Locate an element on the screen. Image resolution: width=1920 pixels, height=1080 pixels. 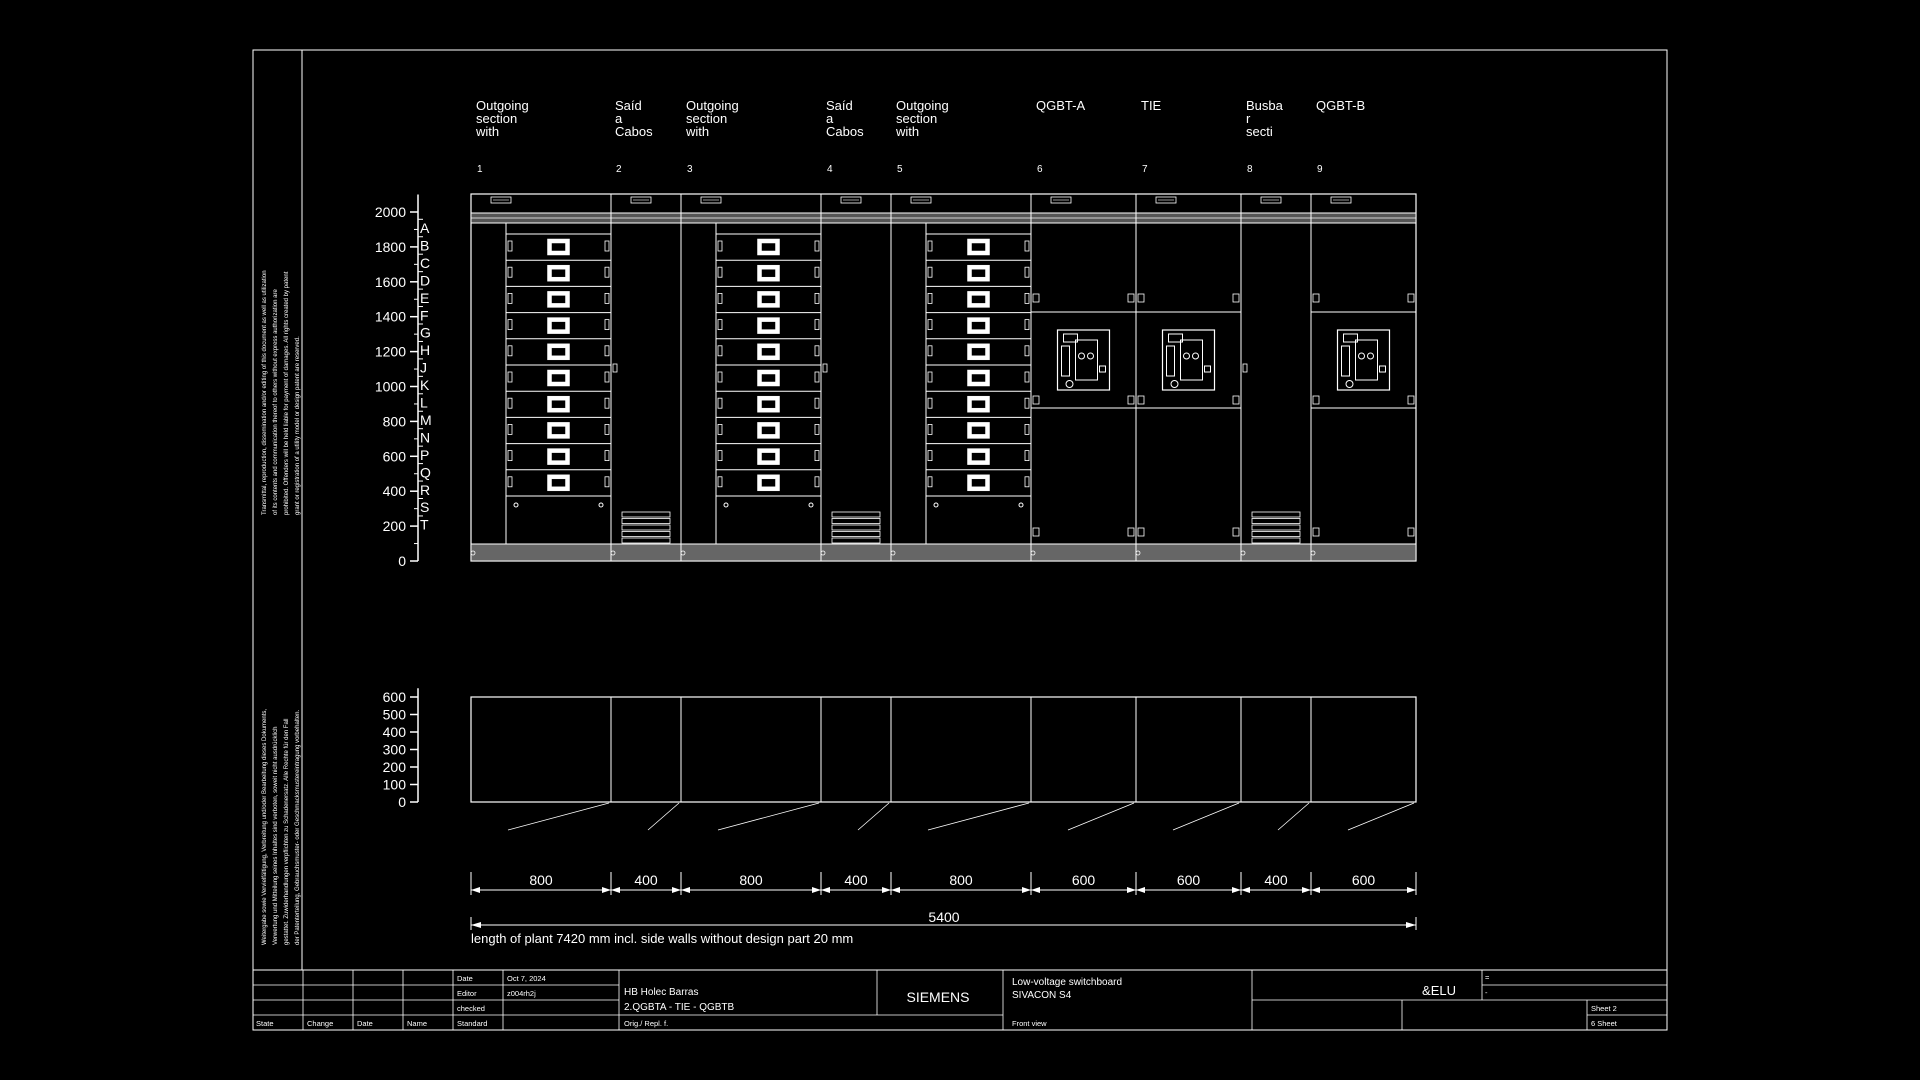
tb-date-value: Oct 7, 2024 is located at coordinates (526, 978).